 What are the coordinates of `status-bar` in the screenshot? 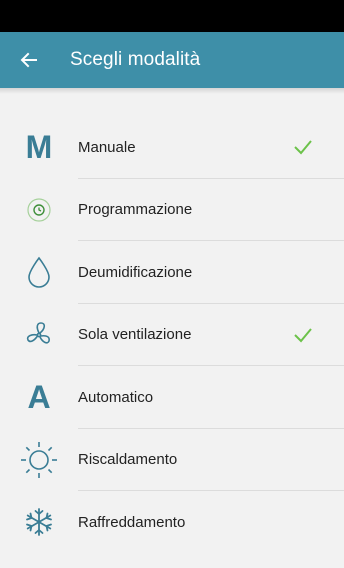 It's located at (172, 16).